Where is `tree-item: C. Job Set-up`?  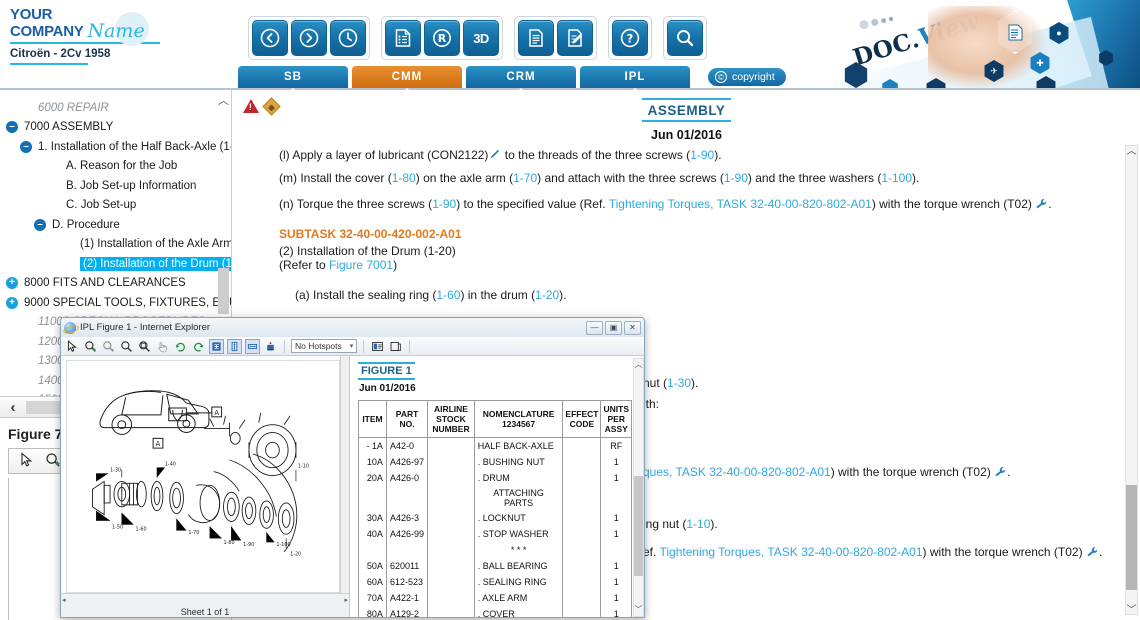
tree-item: C. Job Set-up is located at coordinates (92, 205).